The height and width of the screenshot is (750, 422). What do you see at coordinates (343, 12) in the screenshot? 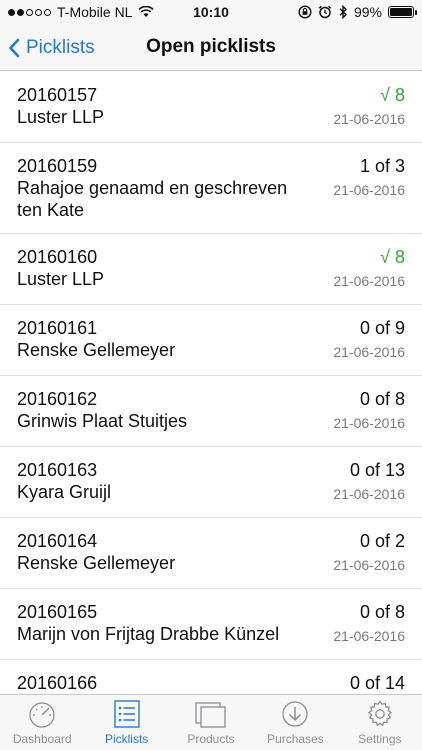
I see `bluetooth-icon` at bounding box center [343, 12].